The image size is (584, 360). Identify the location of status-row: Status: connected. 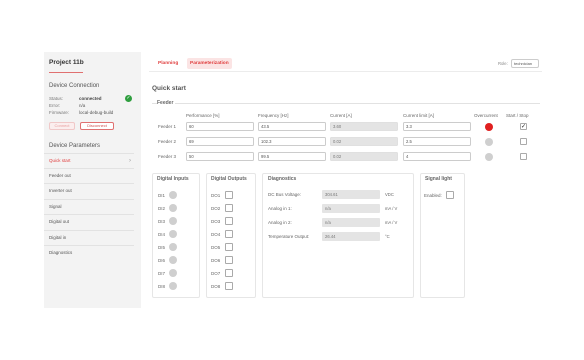
(75, 98).